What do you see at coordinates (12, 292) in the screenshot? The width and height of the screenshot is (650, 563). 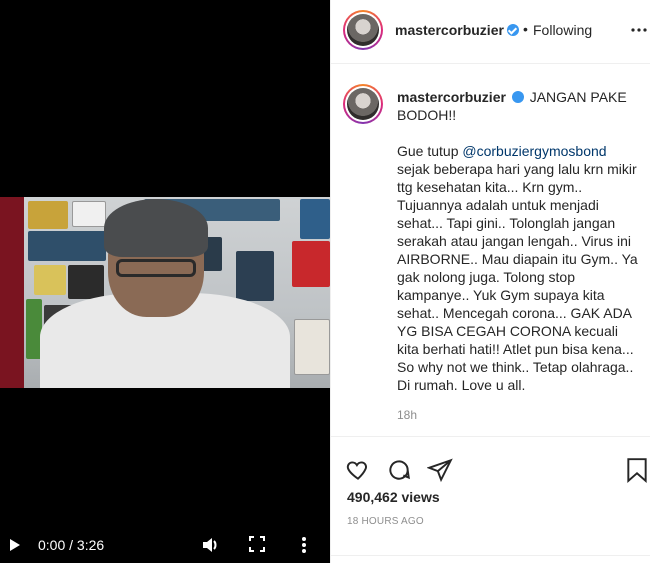 I see `background-curtain` at bounding box center [12, 292].